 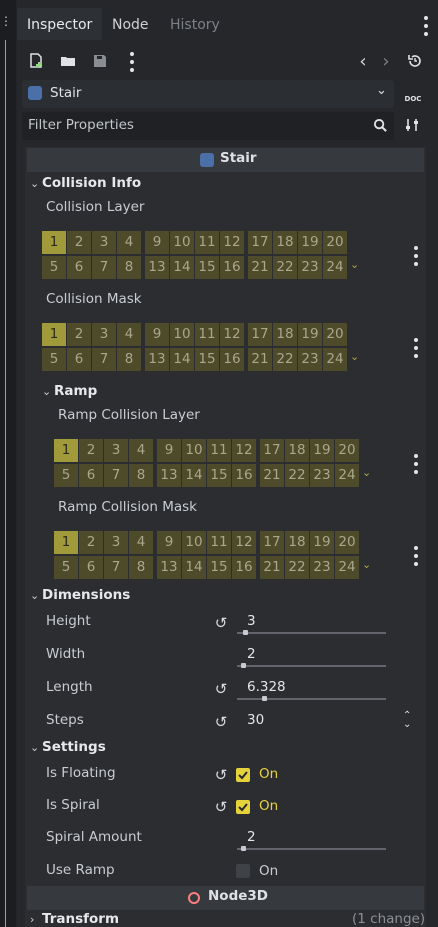 What do you see at coordinates (416, 464) in the screenshot?
I see `ramp-collision-layer-menu-icon` at bounding box center [416, 464].